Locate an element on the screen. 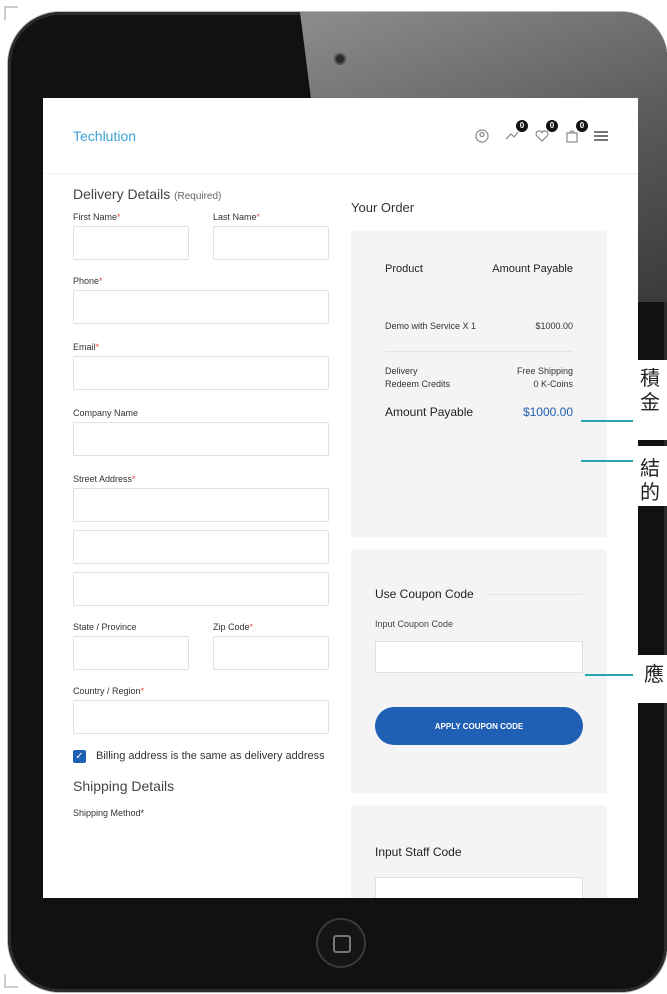 The width and height of the screenshot is (667, 994). callout-coupon-line1: 應 is located at coordinates (654, 674).